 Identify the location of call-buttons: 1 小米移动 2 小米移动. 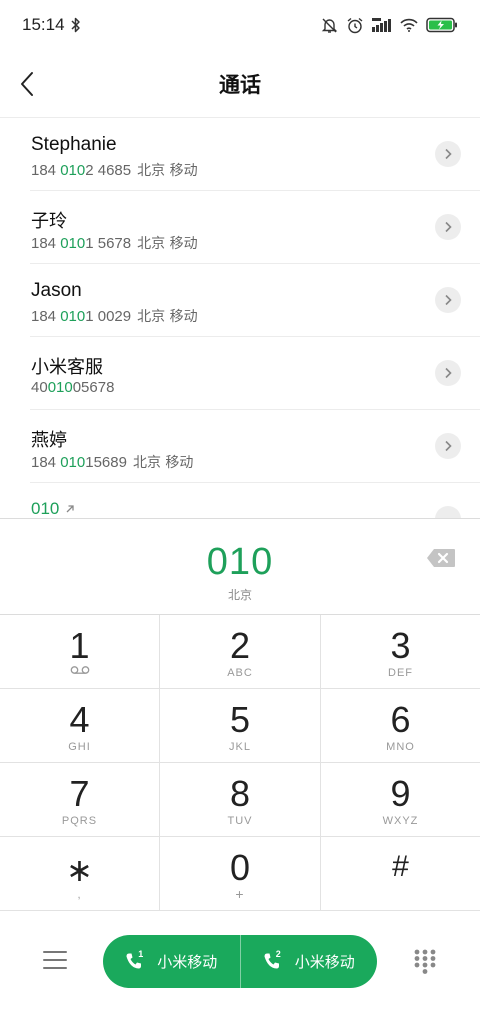
(240, 961).